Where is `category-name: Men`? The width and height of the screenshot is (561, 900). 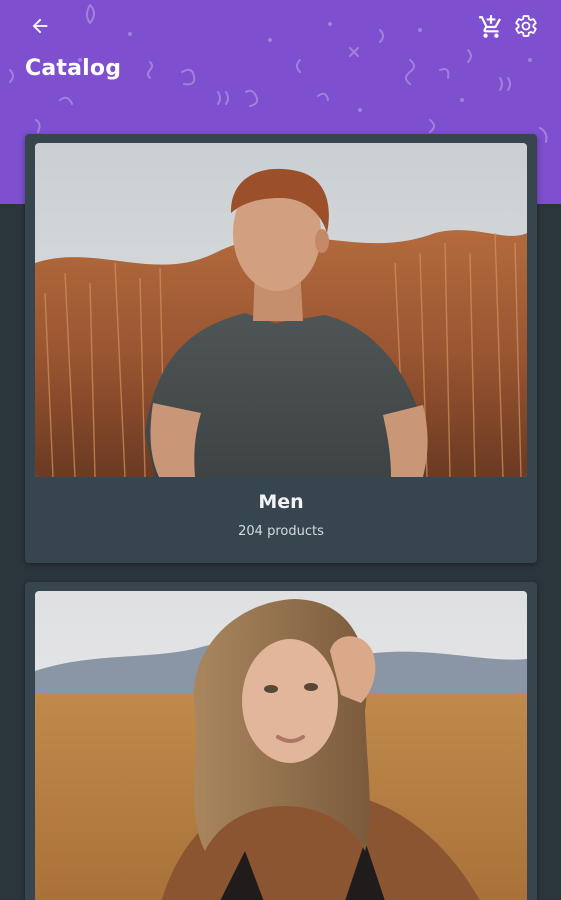
category-name: Men is located at coordinates (281, 502).